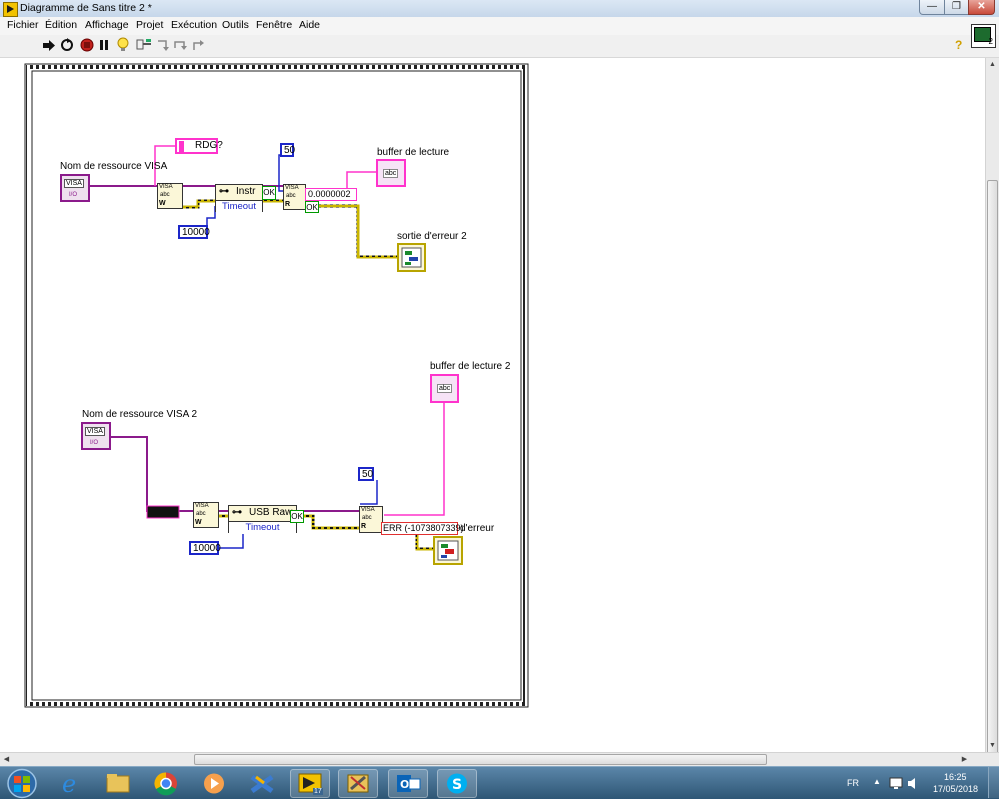 This screenshot has width=999, height=801. What do you see at coordinates (75, 188) in the screenshot?
I see `visa-resource-control: VISA I/O` at bounding box center [75, 188].